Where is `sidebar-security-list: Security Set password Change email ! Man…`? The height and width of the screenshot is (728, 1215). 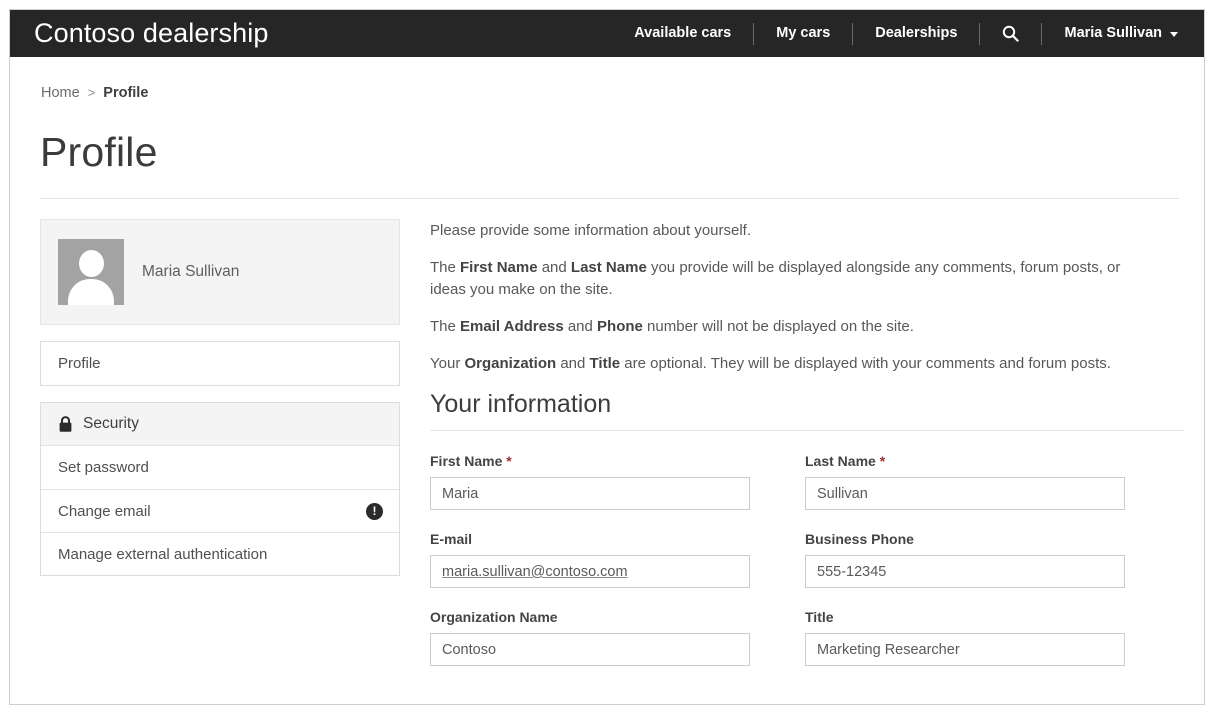 sidebar-security-list: Security Set password Change email ! Man… is located at coordinates (220, 489).